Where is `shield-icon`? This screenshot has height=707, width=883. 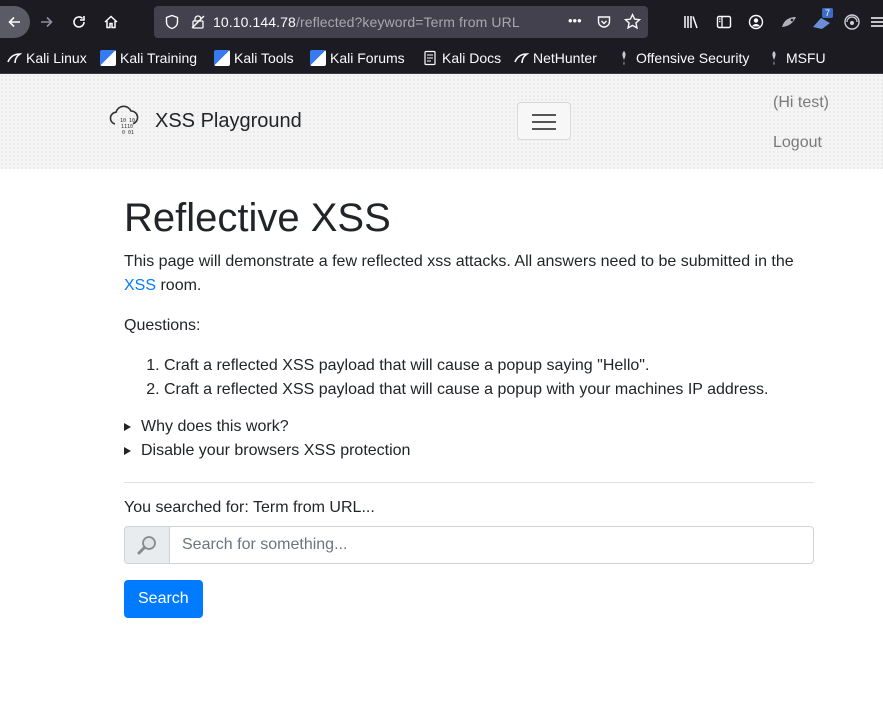
shield-icon is located at coordinates (172, 22).